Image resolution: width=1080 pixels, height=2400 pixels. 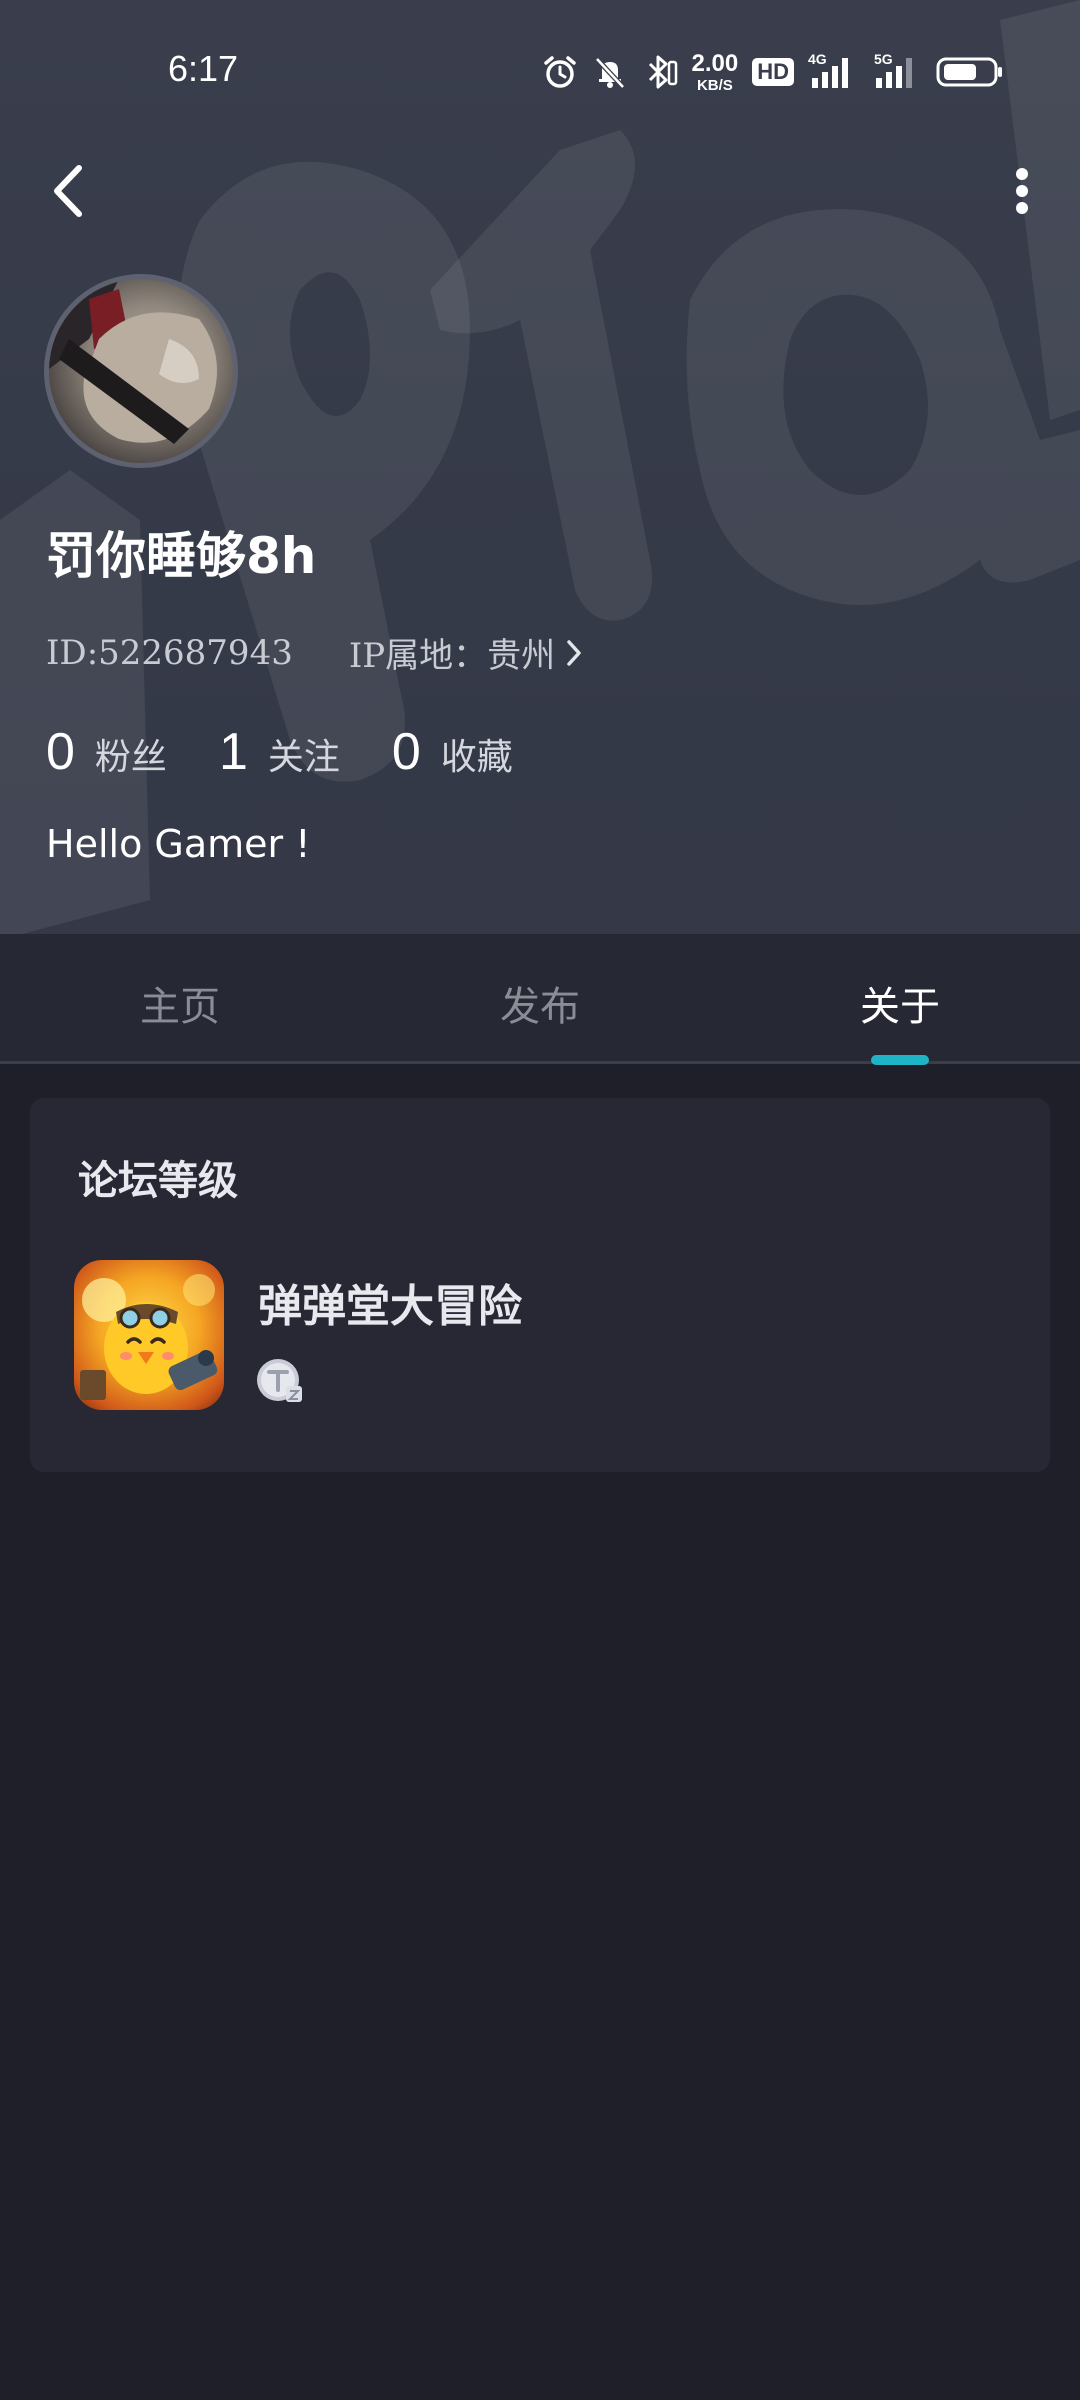 What do you see at coordinates (180, 1003) in the screenshot?
I see `tab-home: 主页` at bounding box center [180, 1003].